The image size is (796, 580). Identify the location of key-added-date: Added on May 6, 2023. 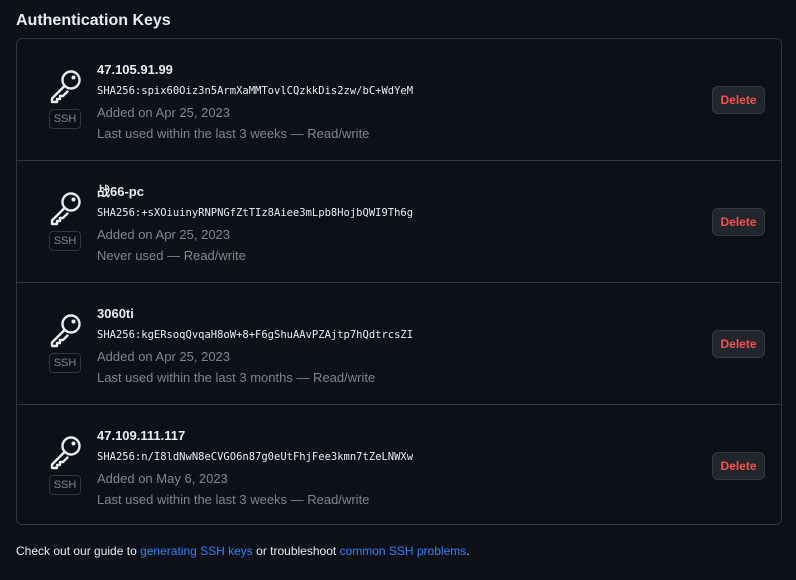
(162, 478).